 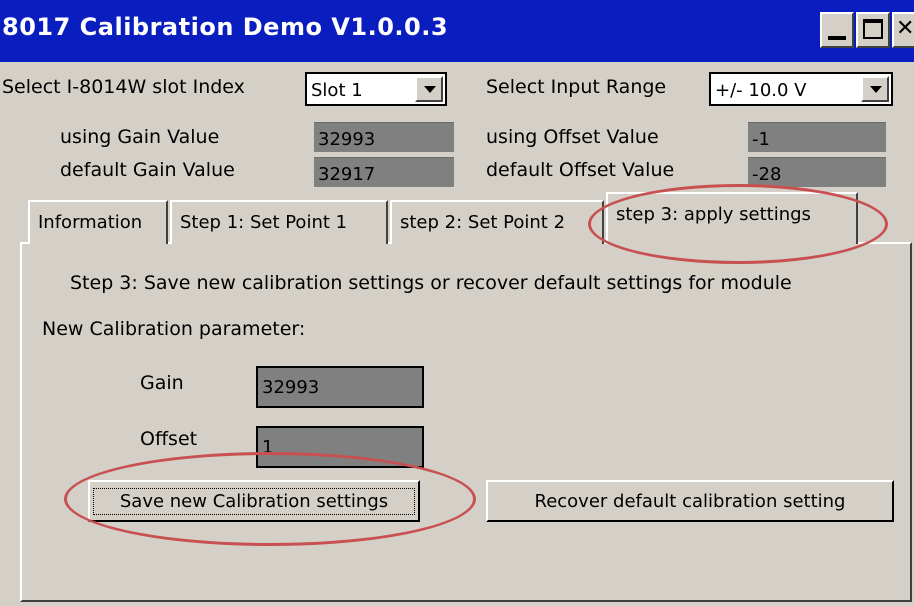 What do you see at coordinates (713, 214) in the screenshot?
I see `tab-label: step 3: apply settings` at bounding box center [713, 214].